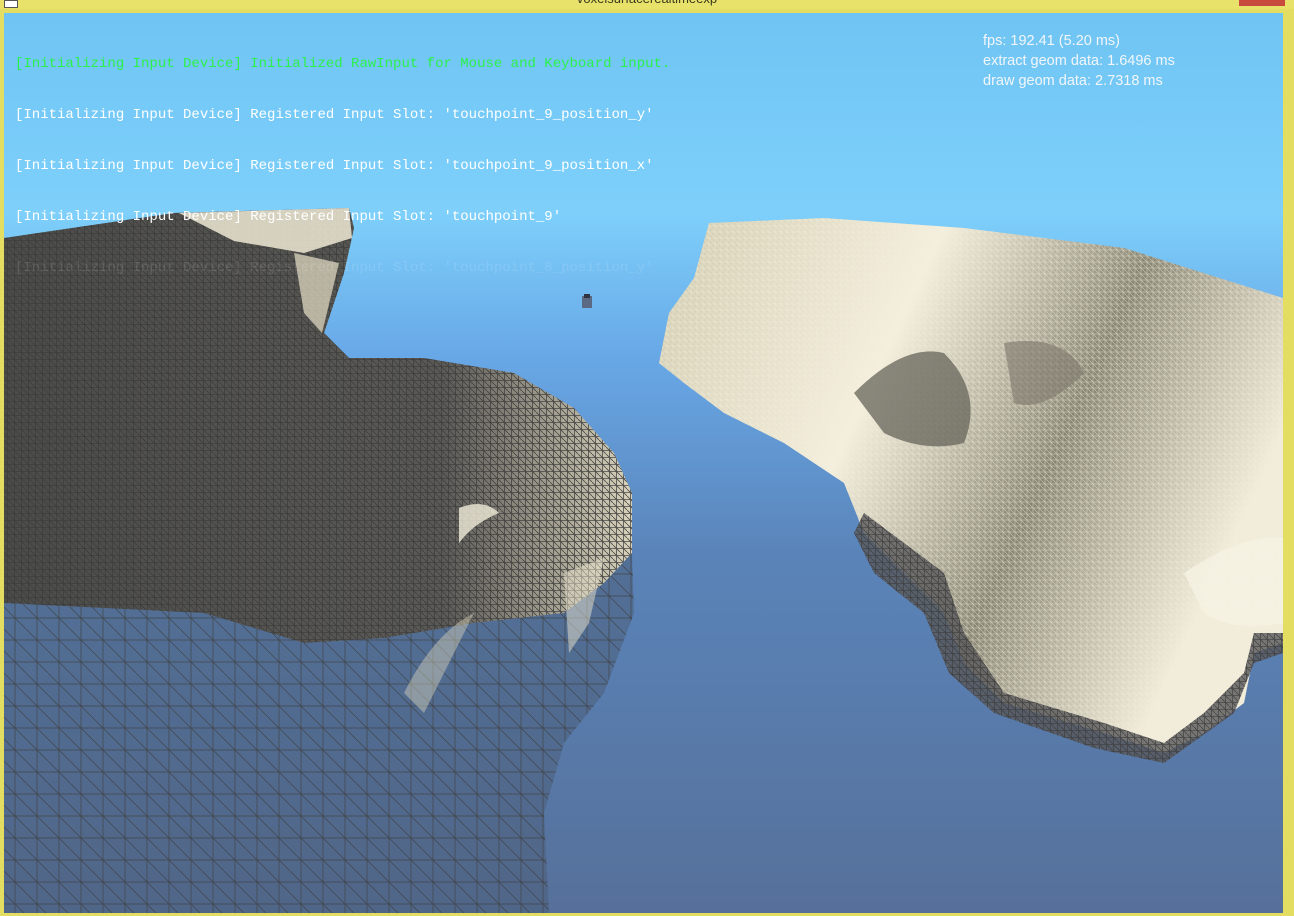  What do you see at coordinates (1262, 3) in the screenshot?
I see `close-button` at bounding box center [1262, 3].